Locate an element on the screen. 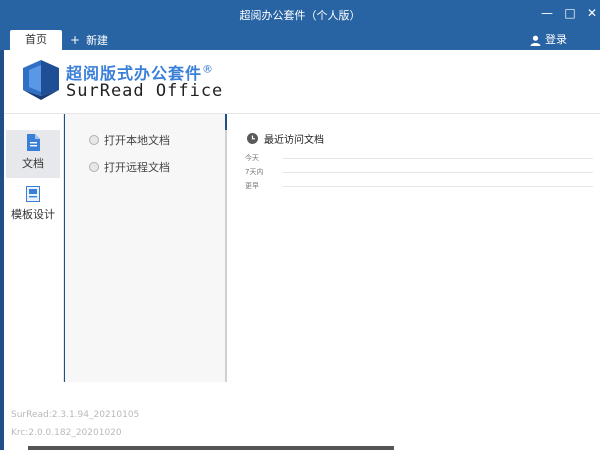 The height and width of the screenshot is (450, 600). user-icon is located at coordinates (535, 40).